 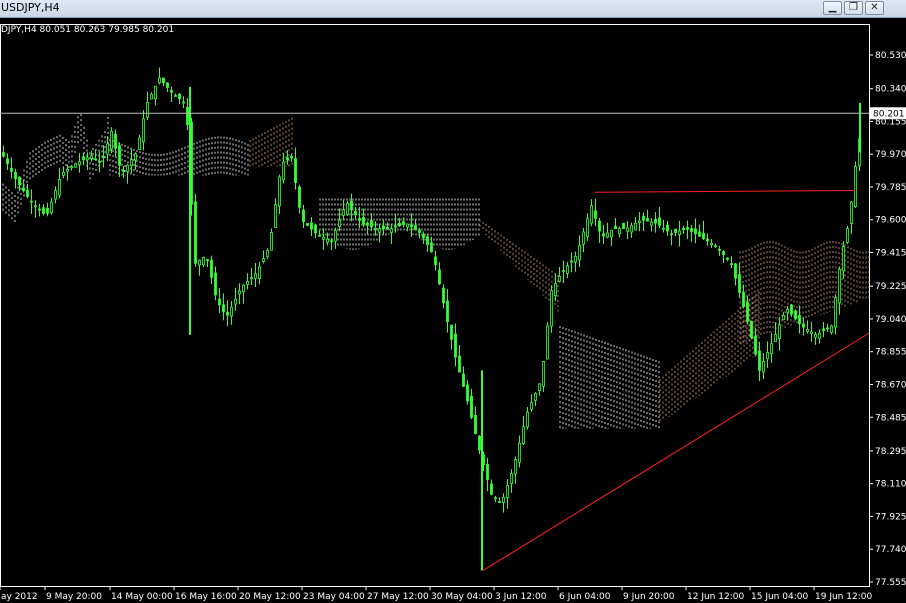 What do you see at coordinates (890, 90) in the screenshot?
I see `price-tick-label: 80.340` at bounding box center [890, 90].